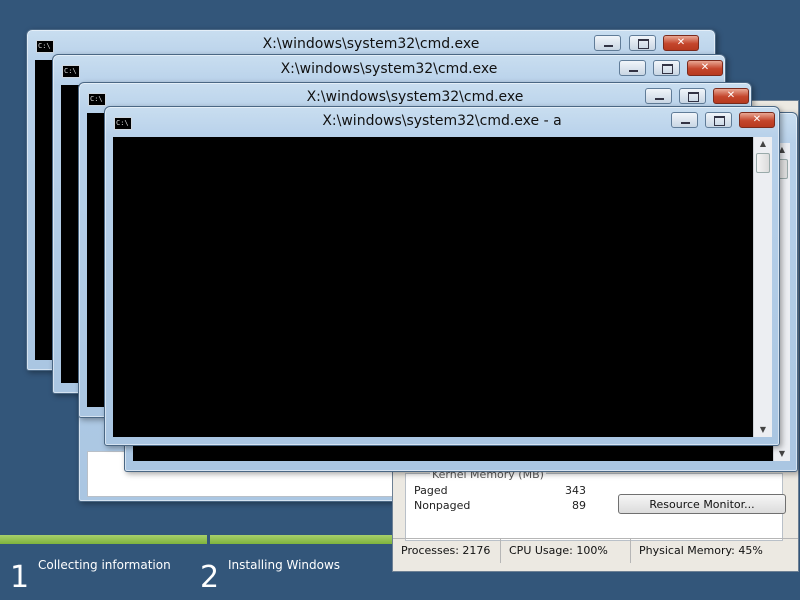  Describe the element at coordinates (500, 491) in the screenshot. I see `paged-row: Paged 343` at that location.